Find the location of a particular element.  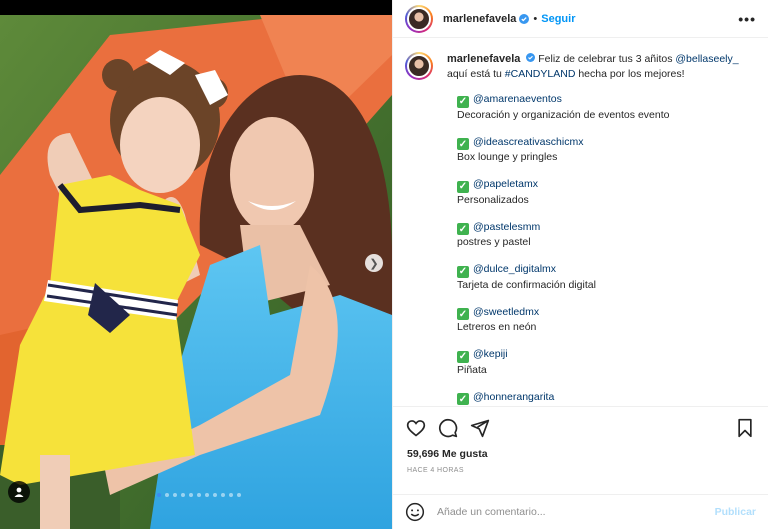

emoji-button is located at coordinates (415, 512).